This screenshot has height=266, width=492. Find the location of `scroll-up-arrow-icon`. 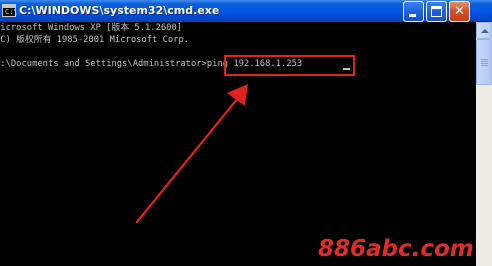

scroll-up-arrow-icon is located at coordinates (485, 31).